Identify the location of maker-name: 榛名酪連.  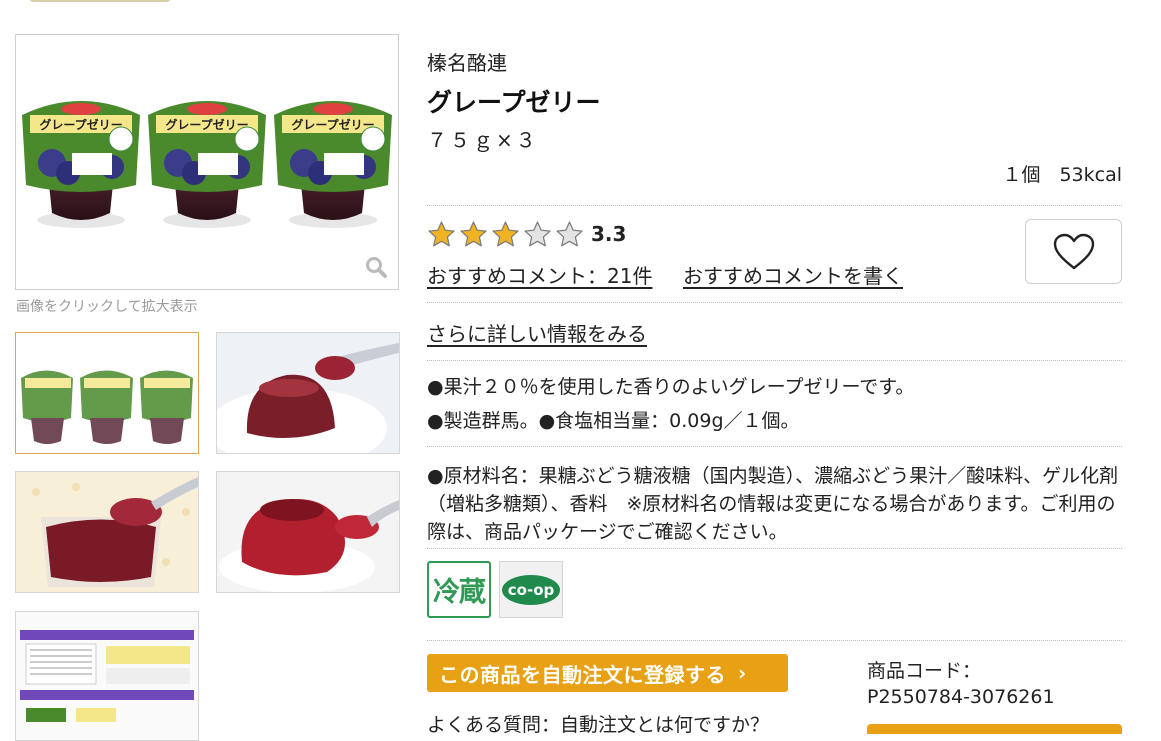
(467, 63).